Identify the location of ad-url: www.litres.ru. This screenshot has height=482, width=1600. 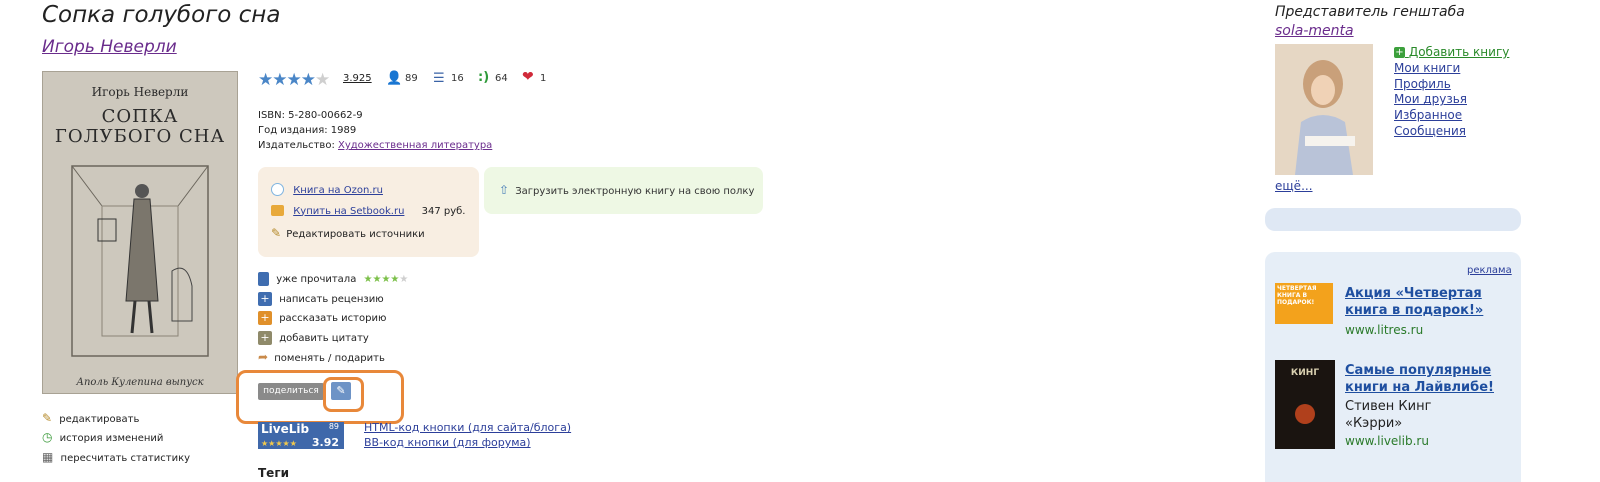
(1384, 330).